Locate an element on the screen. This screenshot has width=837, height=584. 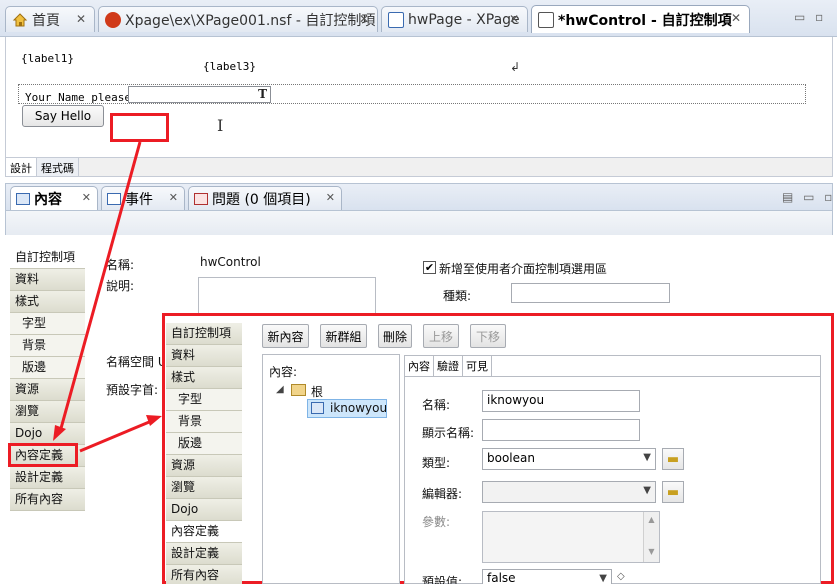
nav-item-all-properties: 所有內容 is located at coordinates (204, 574).